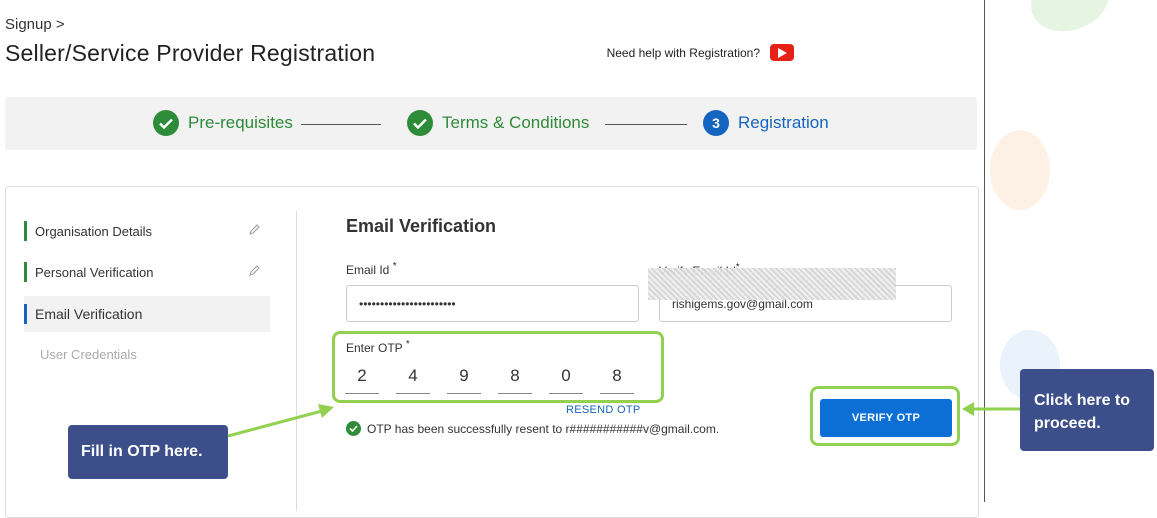  I want to click on step-terms: Terms & Conditions, so click(498, 123).